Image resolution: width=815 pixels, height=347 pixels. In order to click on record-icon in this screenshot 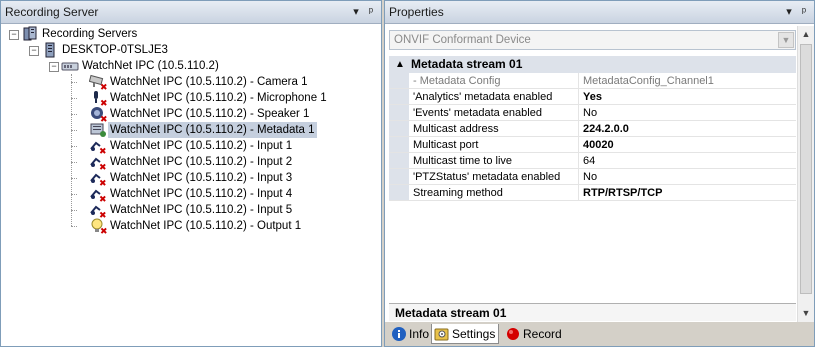, I will do `click(513, 334)`.